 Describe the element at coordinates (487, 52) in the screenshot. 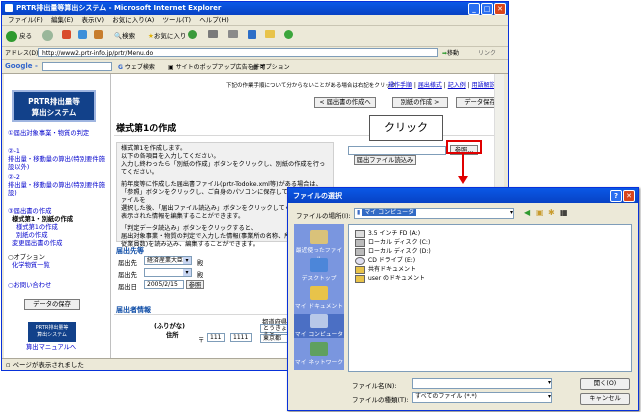

I see `links-label: リンク` at that location.